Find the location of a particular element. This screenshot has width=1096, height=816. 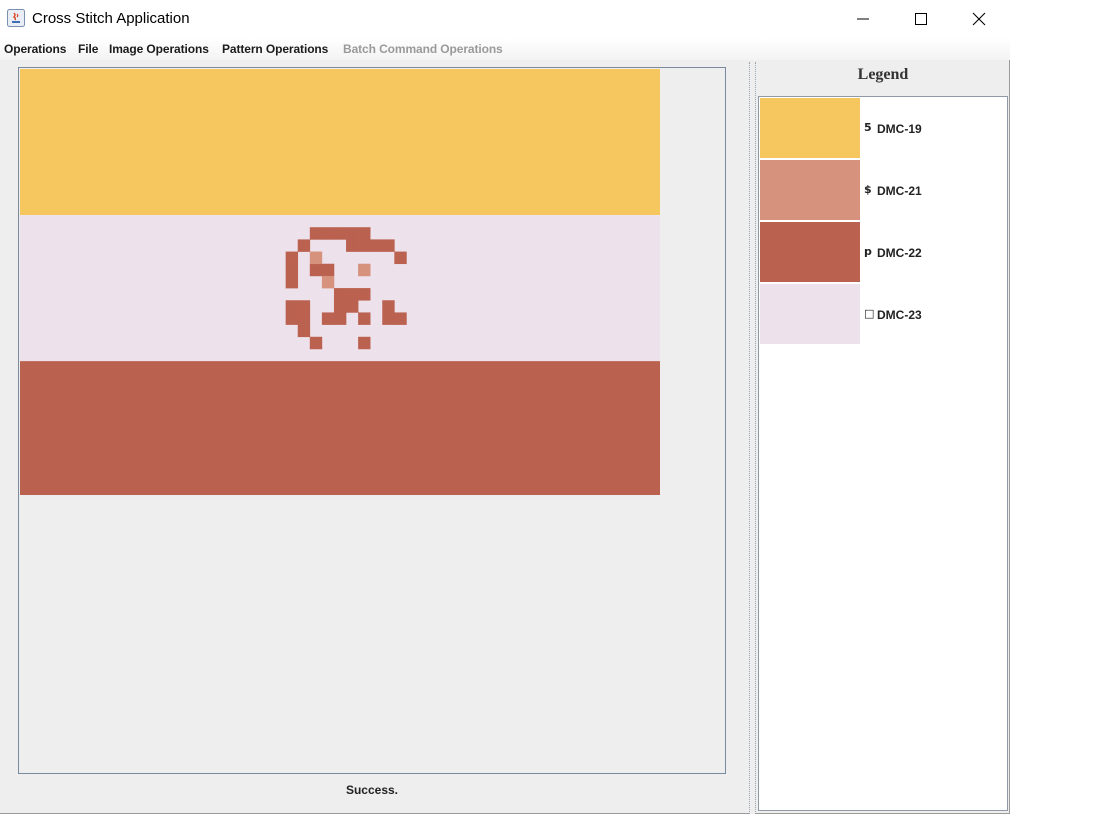

stitch-symbol: 5 is located at coordinates (868, 127).